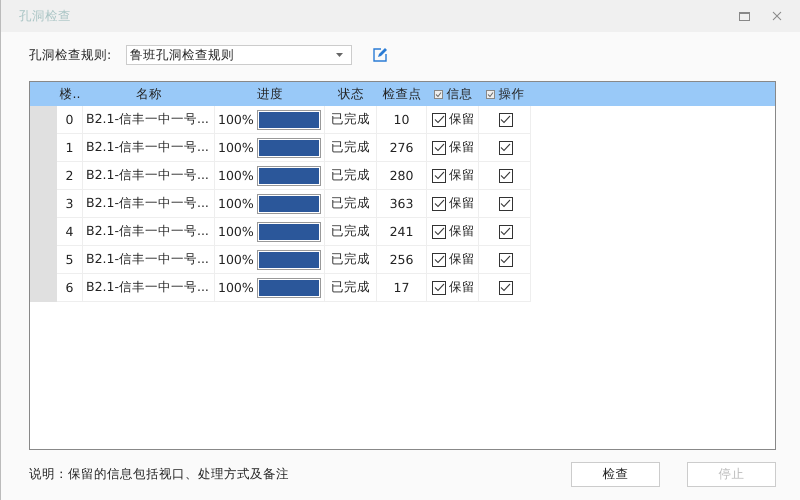  Describe the element at coordinates (239, 55) in the screenshot. I see `rule-dropdown: 鲁班孔洞检查规则` at that location.